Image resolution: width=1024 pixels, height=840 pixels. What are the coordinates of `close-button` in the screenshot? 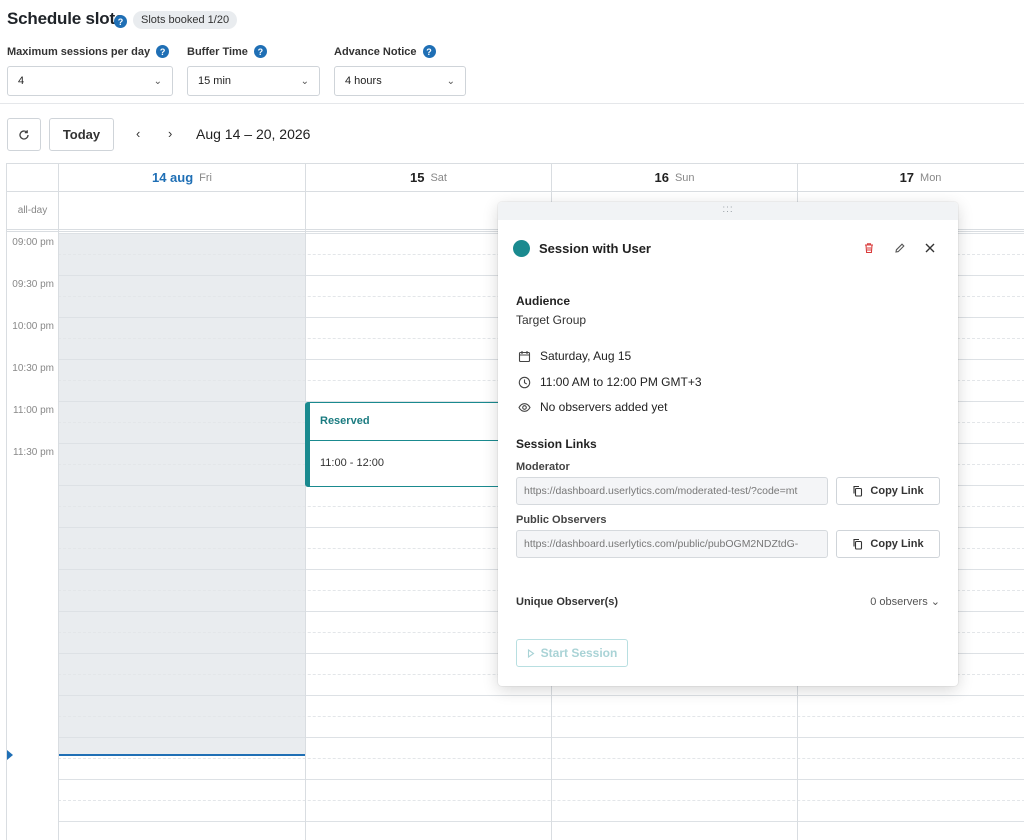 It's located at (930, 248).